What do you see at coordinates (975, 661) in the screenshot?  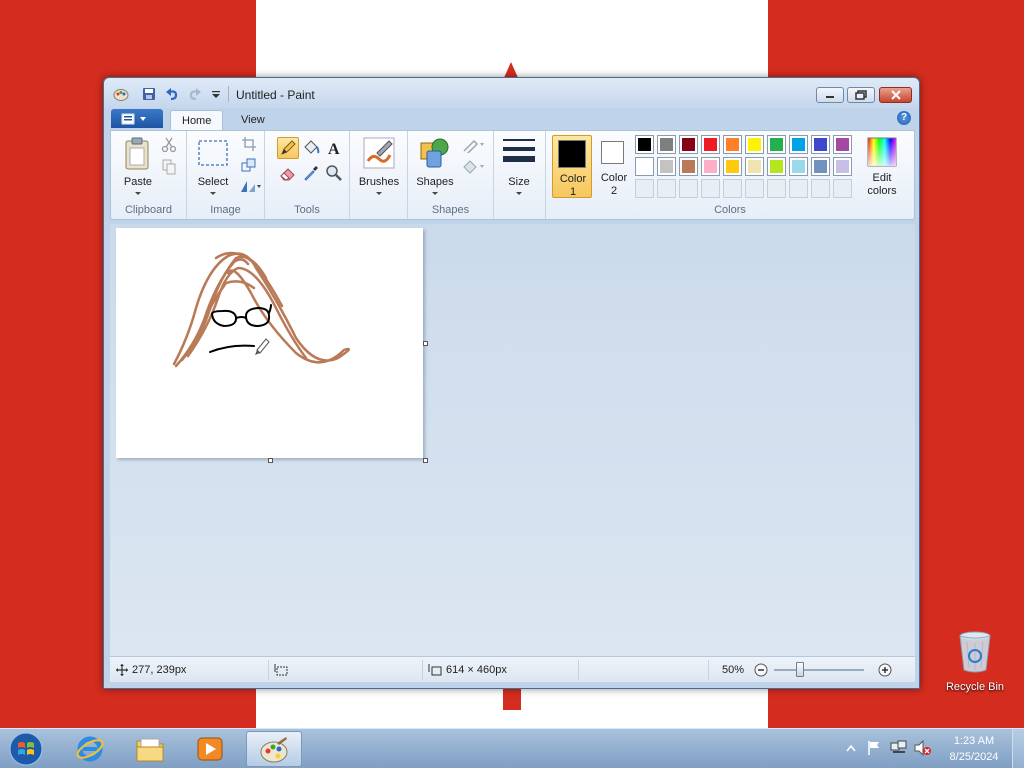 I see `recycle-bin-shortcut: Recycle Bin` at bounding box center [975, 661].